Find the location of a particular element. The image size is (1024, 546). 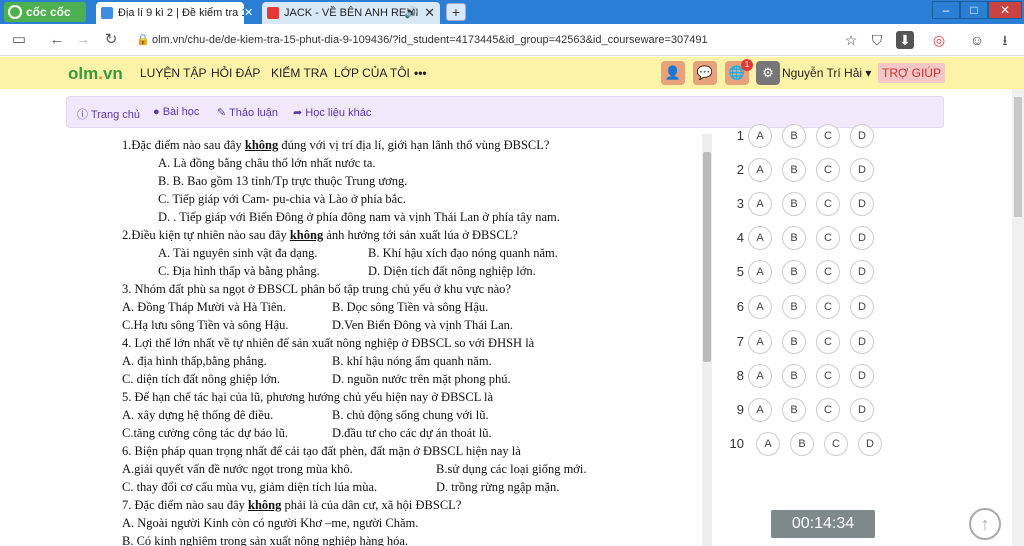

content-scroll-thumb is located at coordinates (707, 257).